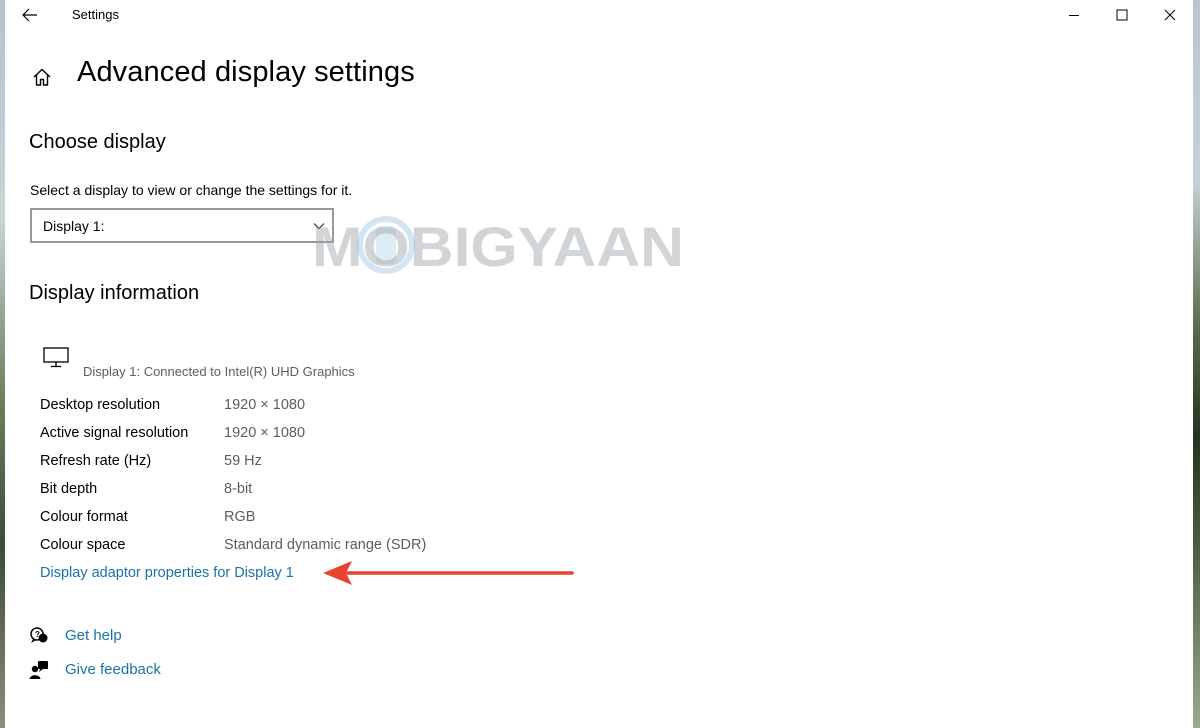 The image size is (1200, 728). Describe the element at coordinates (114, 293) in the screenshot. I see `display-information-heading: Display information` at that location.